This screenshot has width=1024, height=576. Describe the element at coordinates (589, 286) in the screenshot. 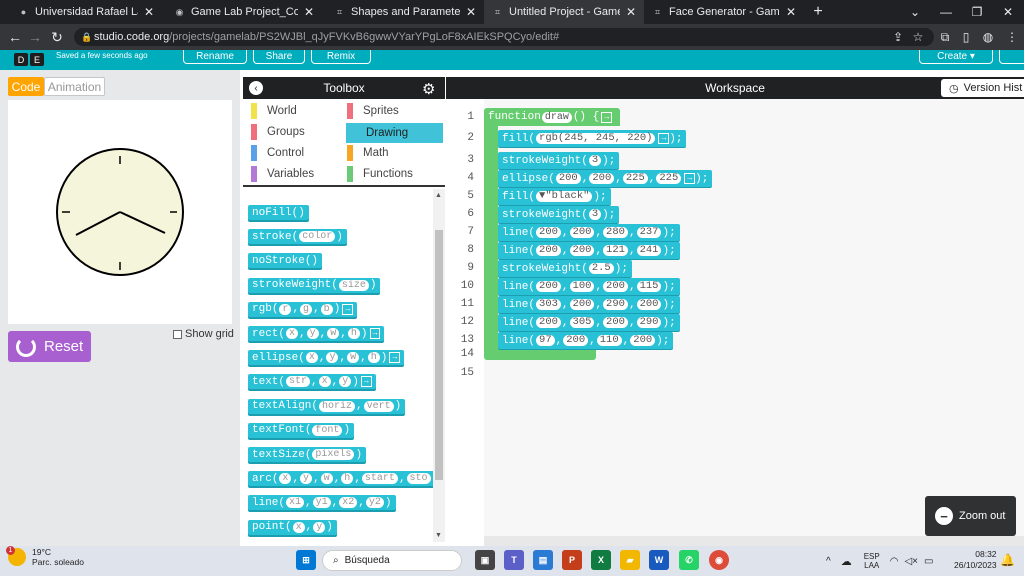

I see `code-block-line: line(200, 100, 200, 115);` at that location.